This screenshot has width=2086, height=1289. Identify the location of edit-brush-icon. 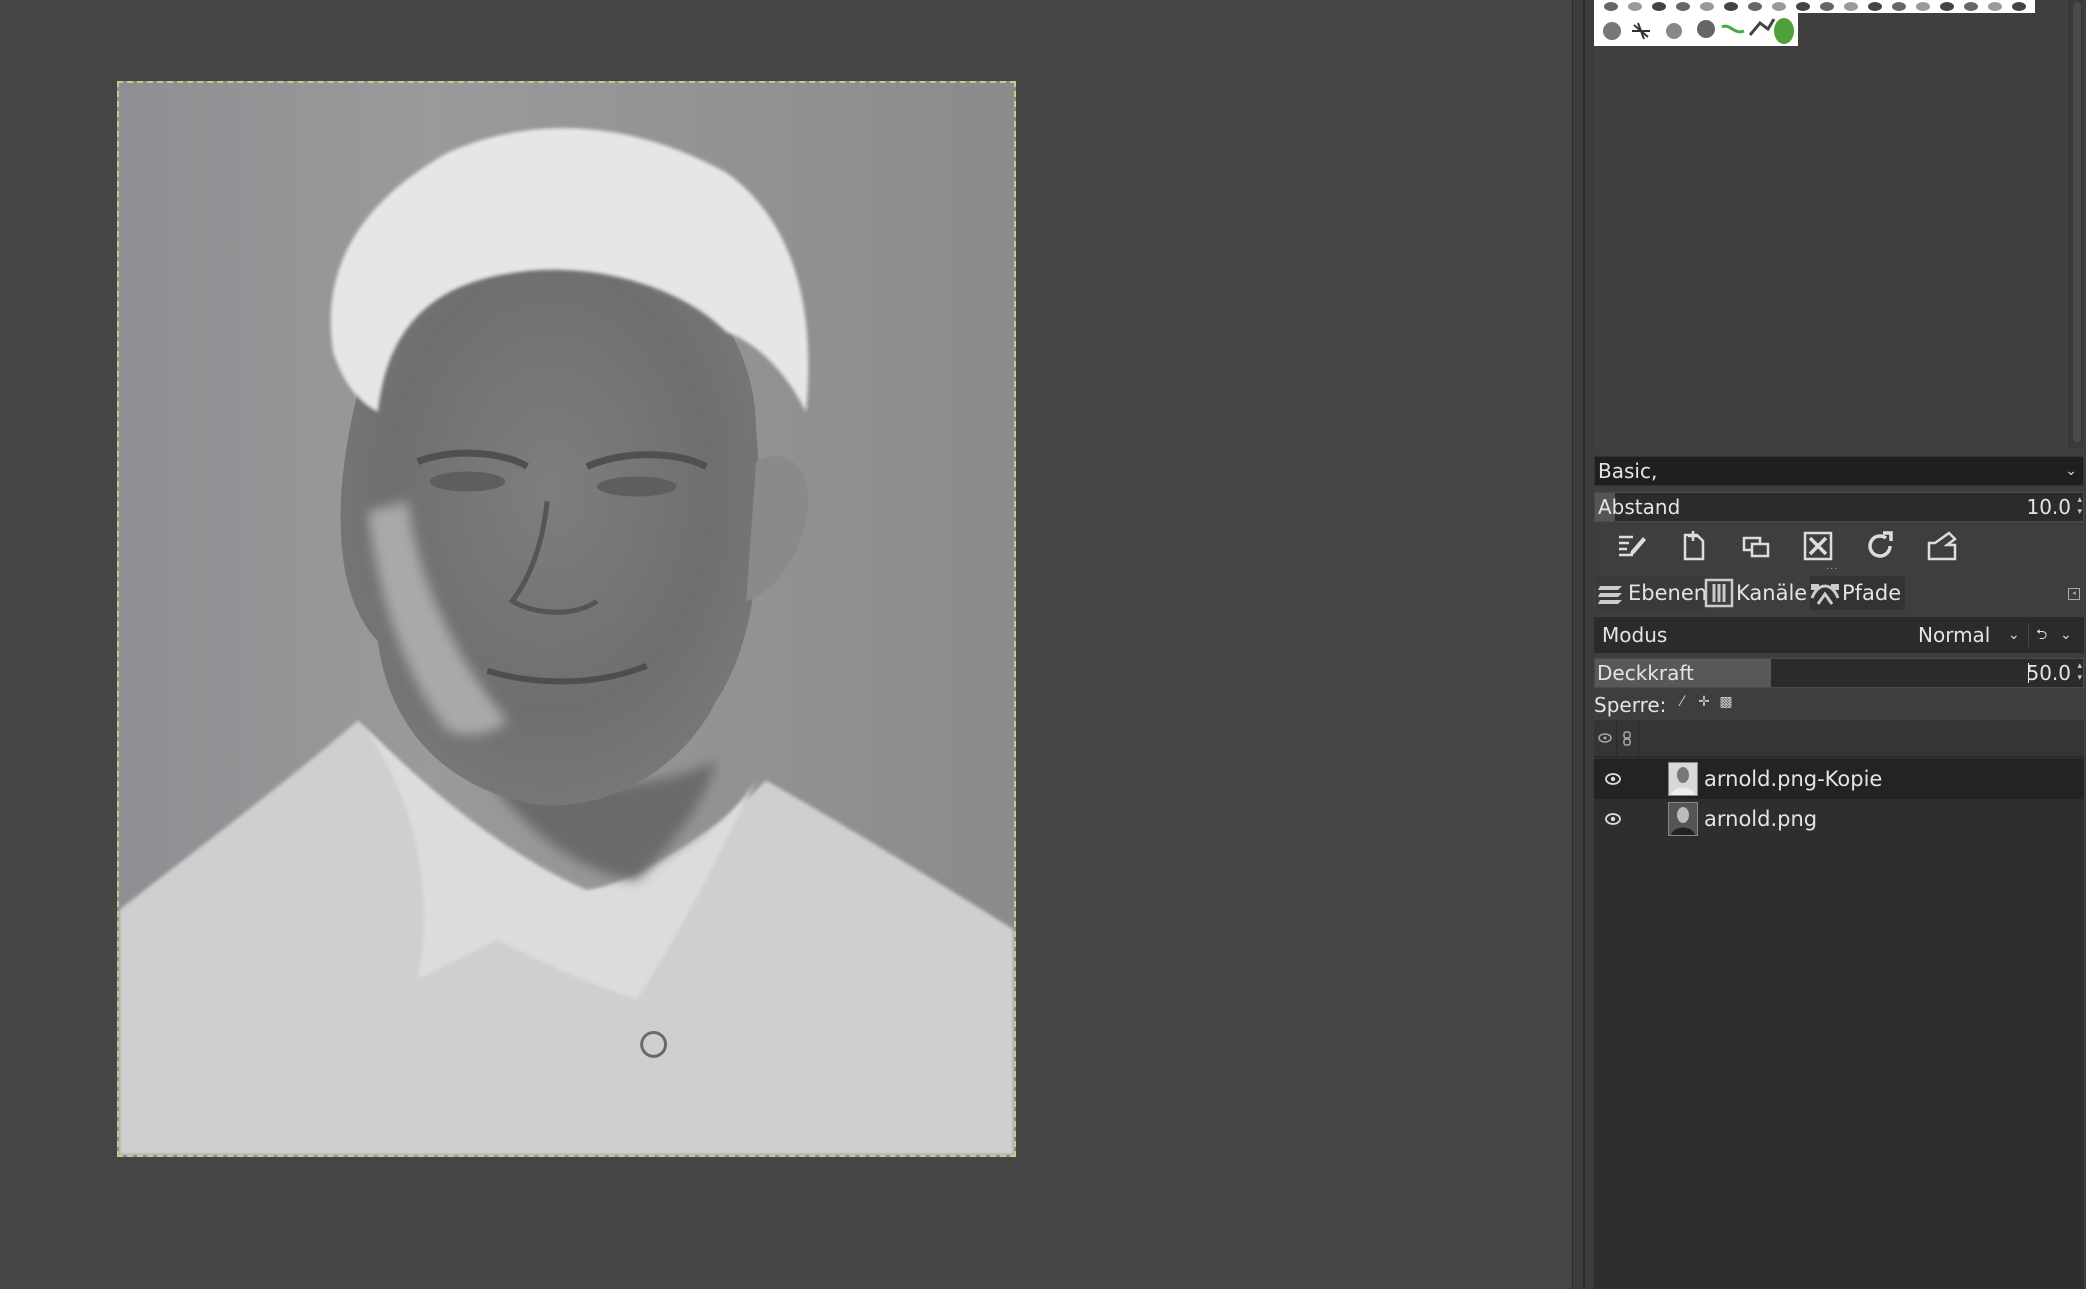
(1632, 546).